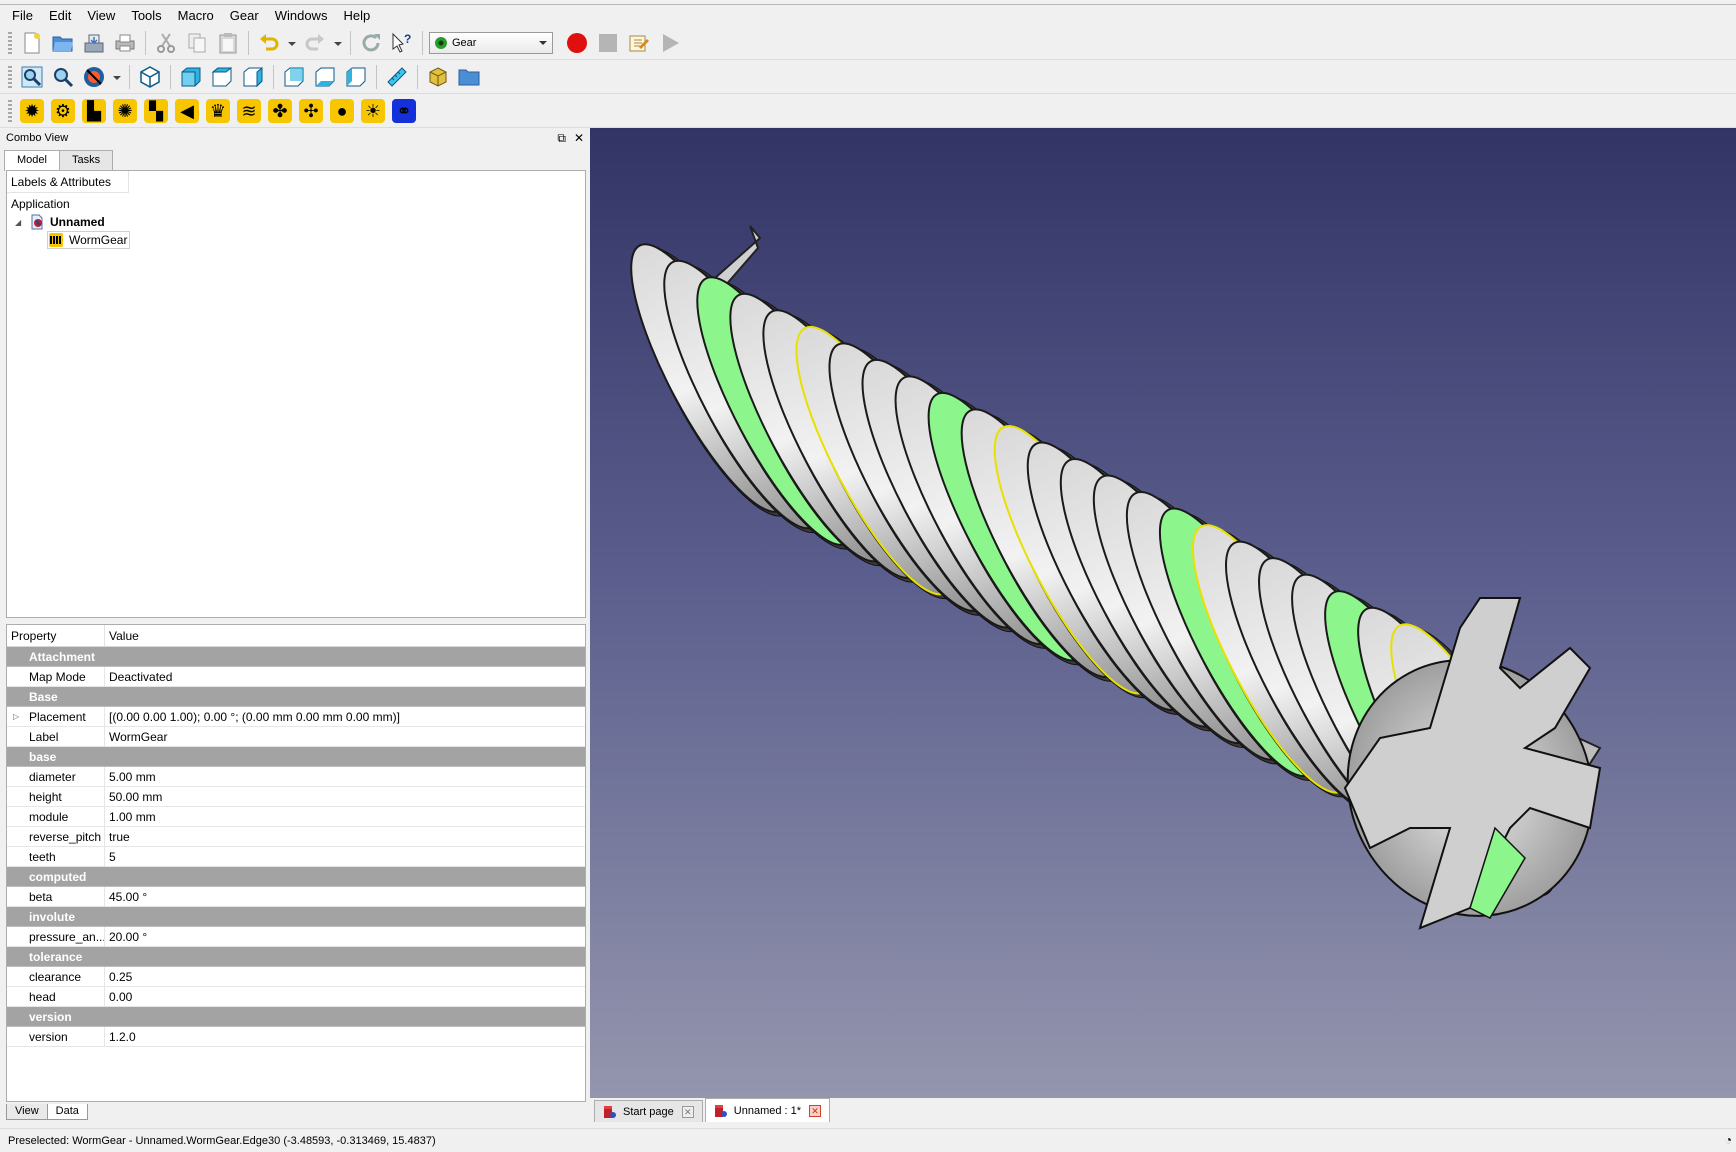  Describe the element at coordinates (68, 182) in the screenshot. I see `tree-column-header: Labels & Attributes` at that location.